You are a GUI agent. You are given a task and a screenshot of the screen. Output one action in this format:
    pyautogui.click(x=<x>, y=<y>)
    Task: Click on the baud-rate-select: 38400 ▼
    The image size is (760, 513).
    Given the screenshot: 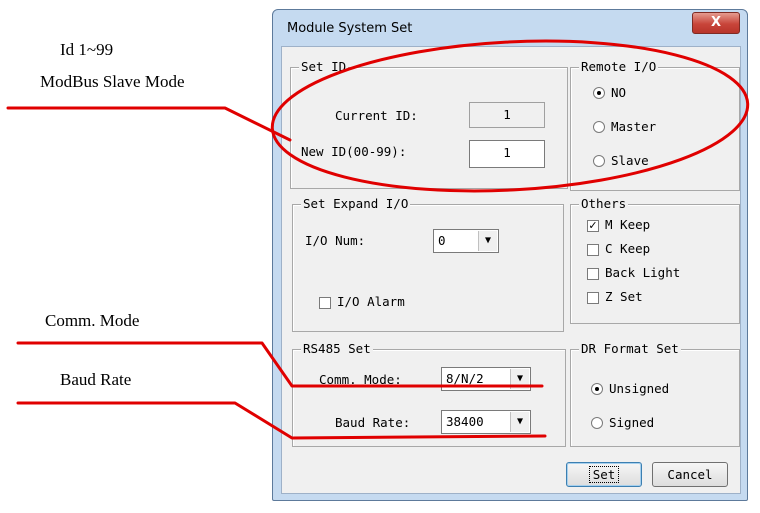 What is the action you would take?
    pyautogui.click(x=486, y=422)
    